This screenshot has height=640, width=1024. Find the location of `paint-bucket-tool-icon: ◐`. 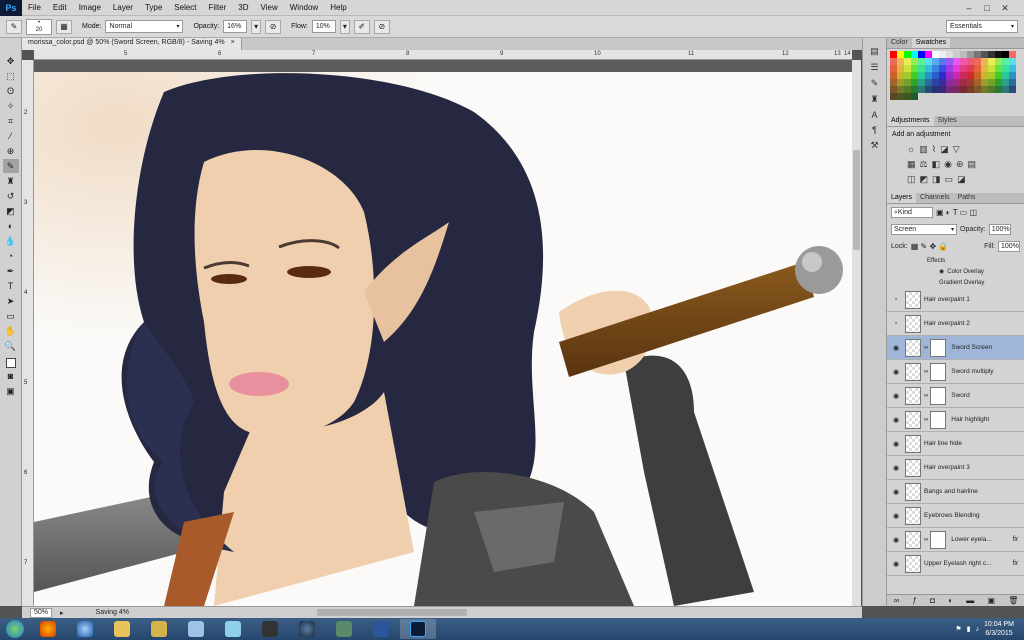

paint-bucket-tool-icon: ◐ is located at coordinates (11, 226).